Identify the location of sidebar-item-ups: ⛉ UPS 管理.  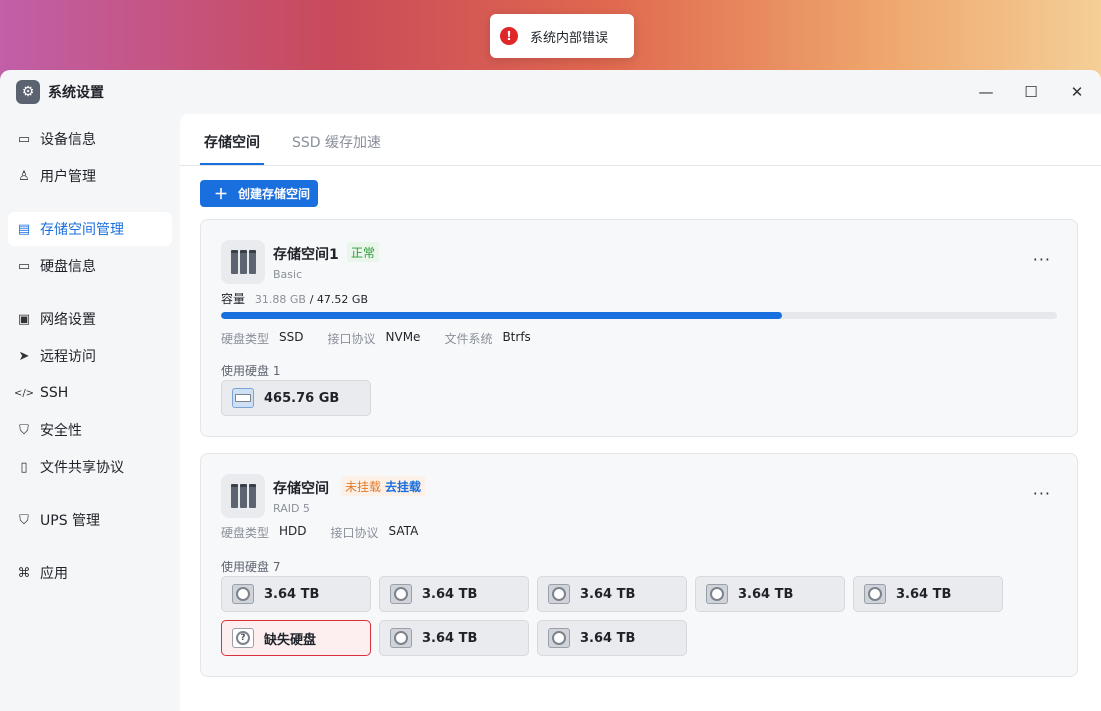
(90, 520).